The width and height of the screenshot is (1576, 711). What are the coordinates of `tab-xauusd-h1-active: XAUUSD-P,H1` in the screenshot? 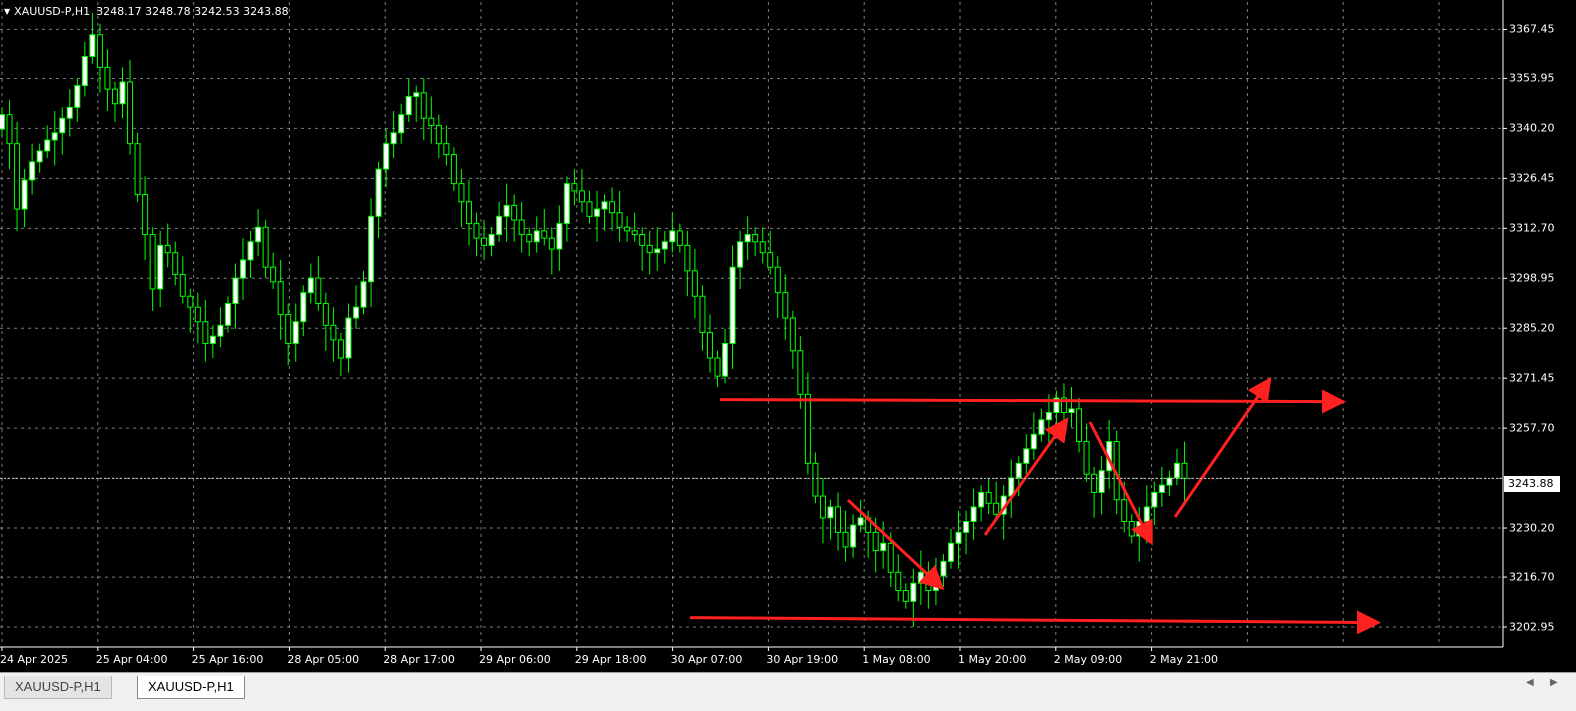 It's located at (191, 687).